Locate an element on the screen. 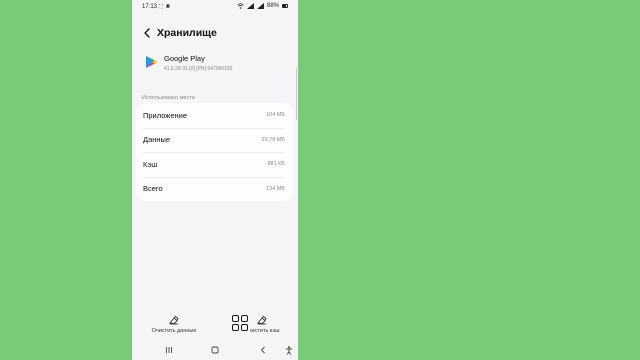 The image size is (640, 360). row-label: Приложение is located at coordinates (165, 115).